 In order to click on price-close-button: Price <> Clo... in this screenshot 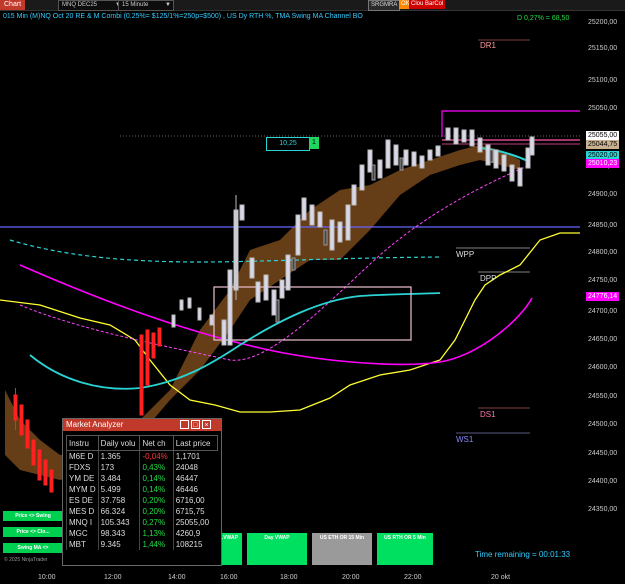, I will do `click(33, 532)`.